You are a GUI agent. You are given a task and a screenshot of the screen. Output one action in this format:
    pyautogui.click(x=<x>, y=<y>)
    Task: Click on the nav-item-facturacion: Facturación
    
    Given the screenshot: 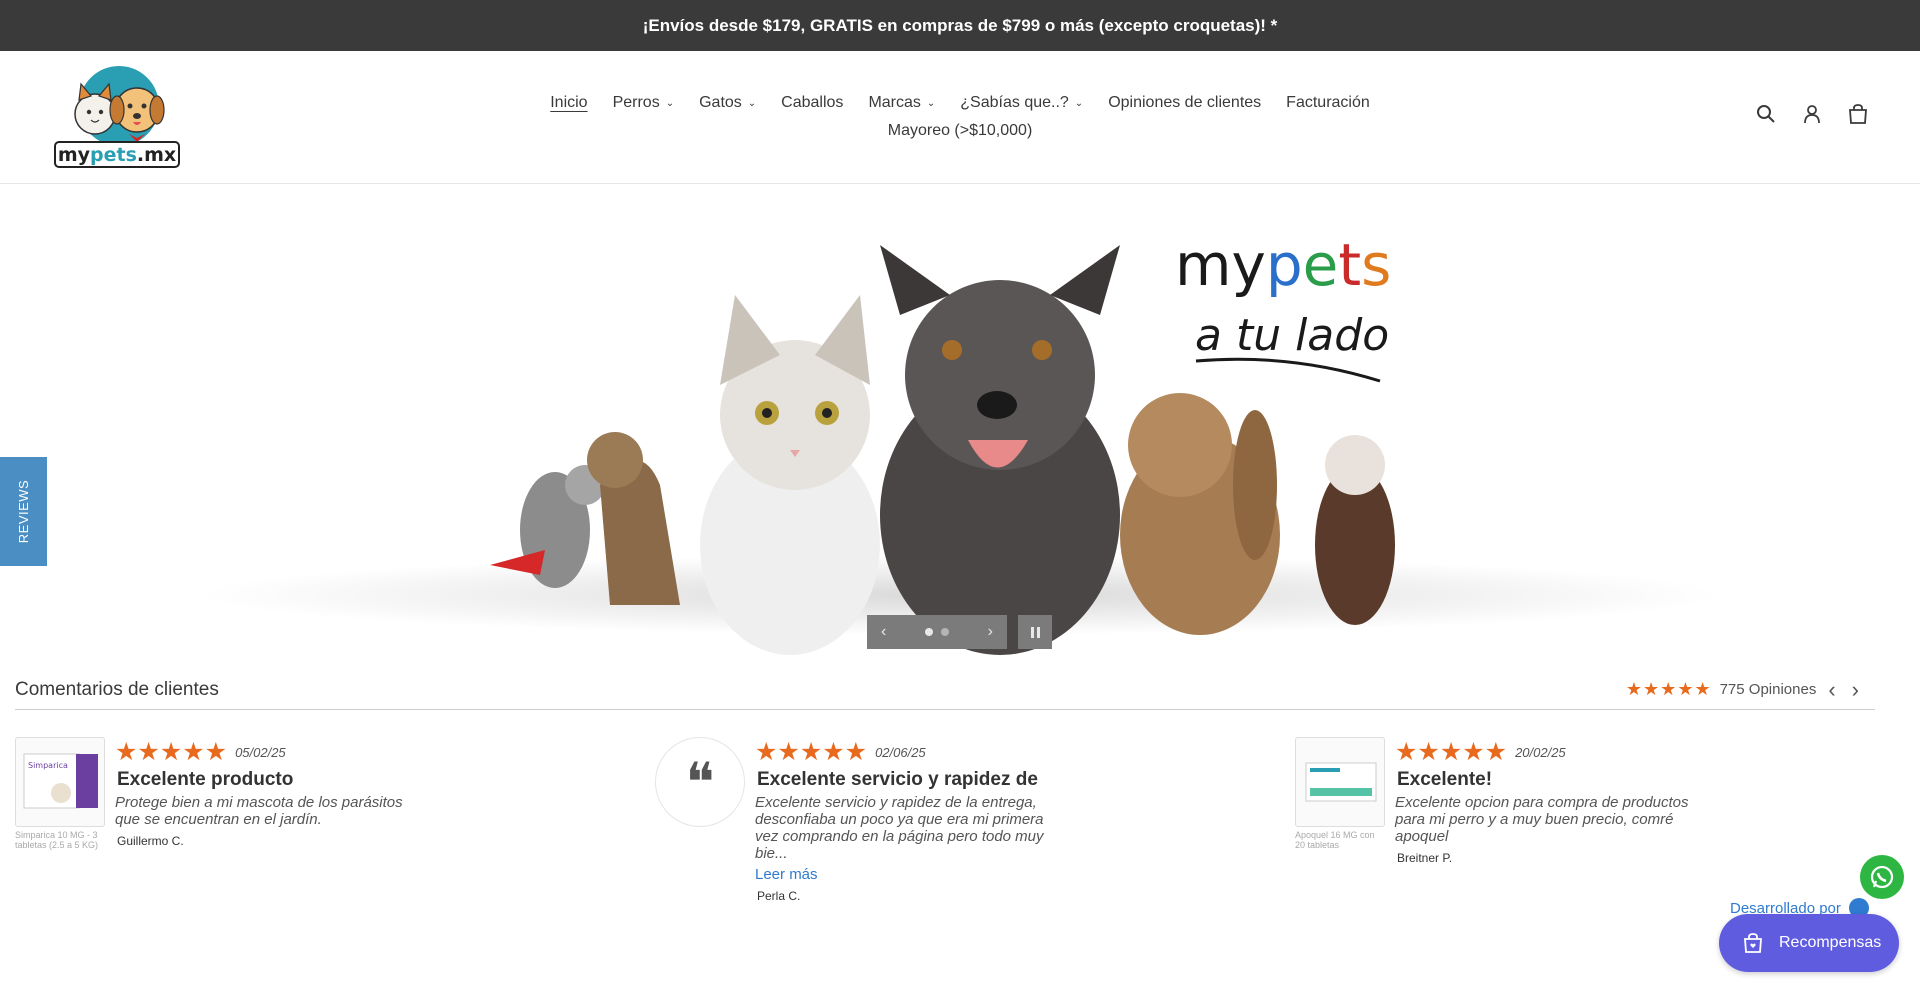 What is the action you would take?
    pyautogui.click(x=1328, y=103)
    